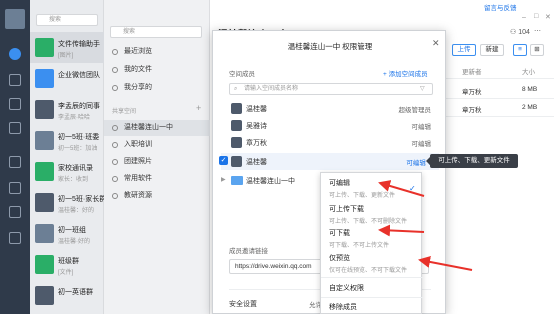  What do you see at coordinates (425, 225) in the screenshot?
I see `annotation-arrows` at bounding box center [425, 225].